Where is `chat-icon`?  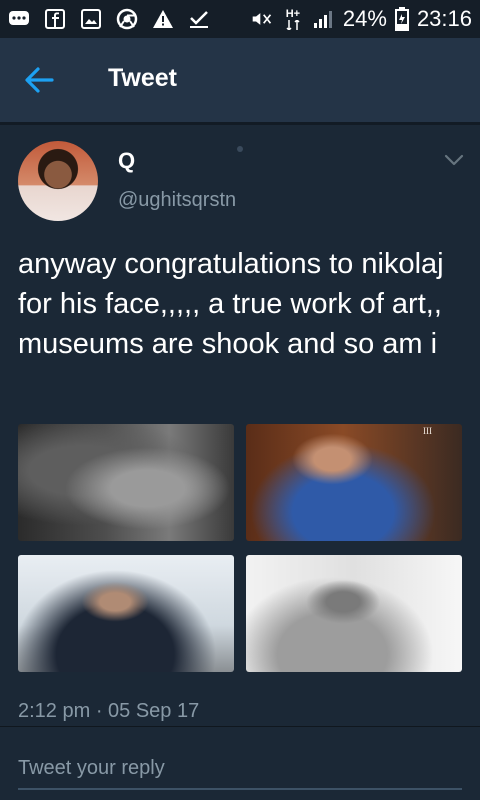 chat-icon is located at coordinates (19, 19).